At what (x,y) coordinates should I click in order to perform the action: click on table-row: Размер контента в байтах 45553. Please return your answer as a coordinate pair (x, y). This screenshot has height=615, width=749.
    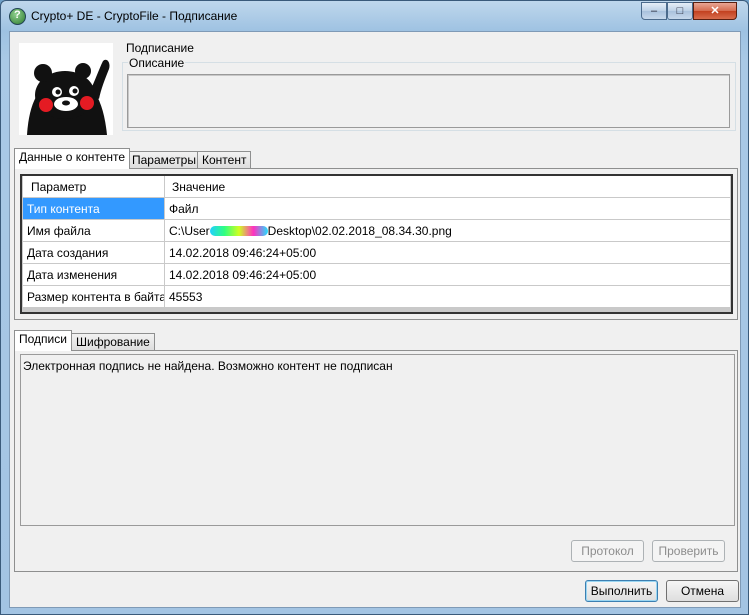
    Looking at the image, I should click on (376, 296).